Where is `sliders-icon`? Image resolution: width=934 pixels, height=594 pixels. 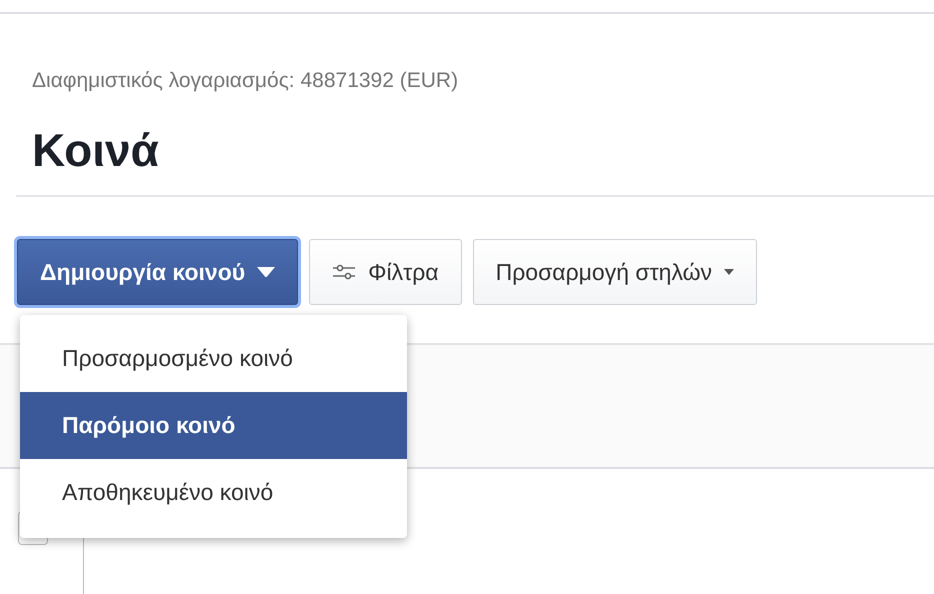 sliders-icon is located at coordinates (344, 272).